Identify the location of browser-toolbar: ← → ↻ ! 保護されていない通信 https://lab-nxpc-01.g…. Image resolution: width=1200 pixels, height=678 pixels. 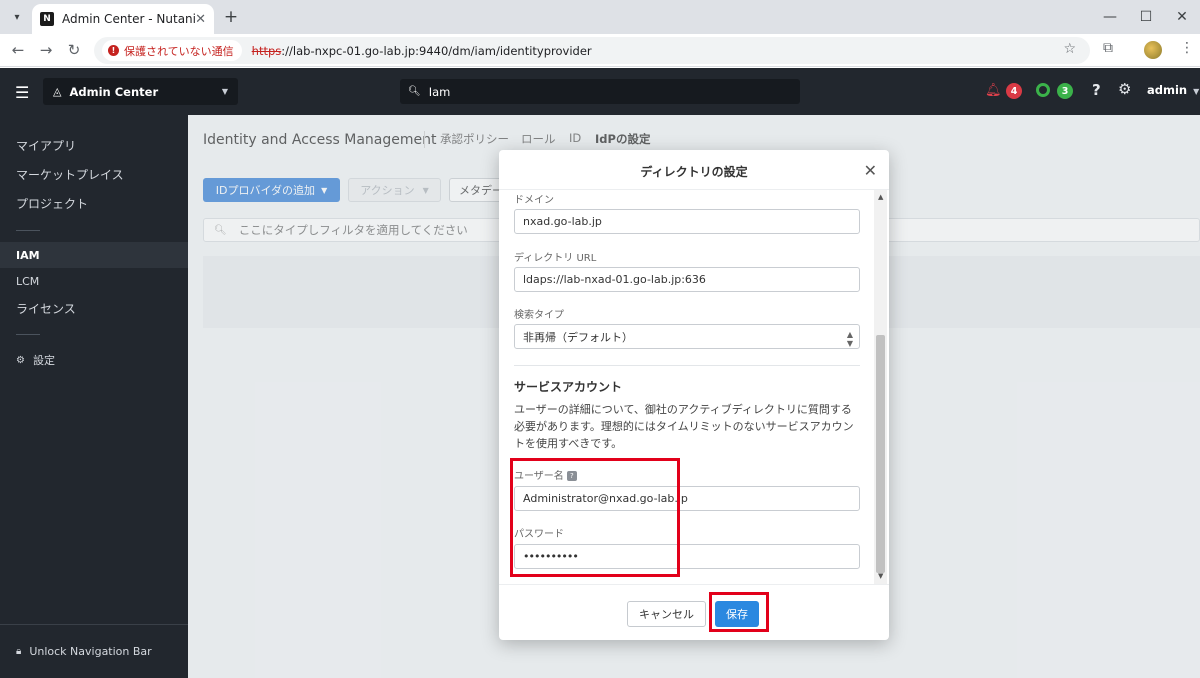
(600, 50).